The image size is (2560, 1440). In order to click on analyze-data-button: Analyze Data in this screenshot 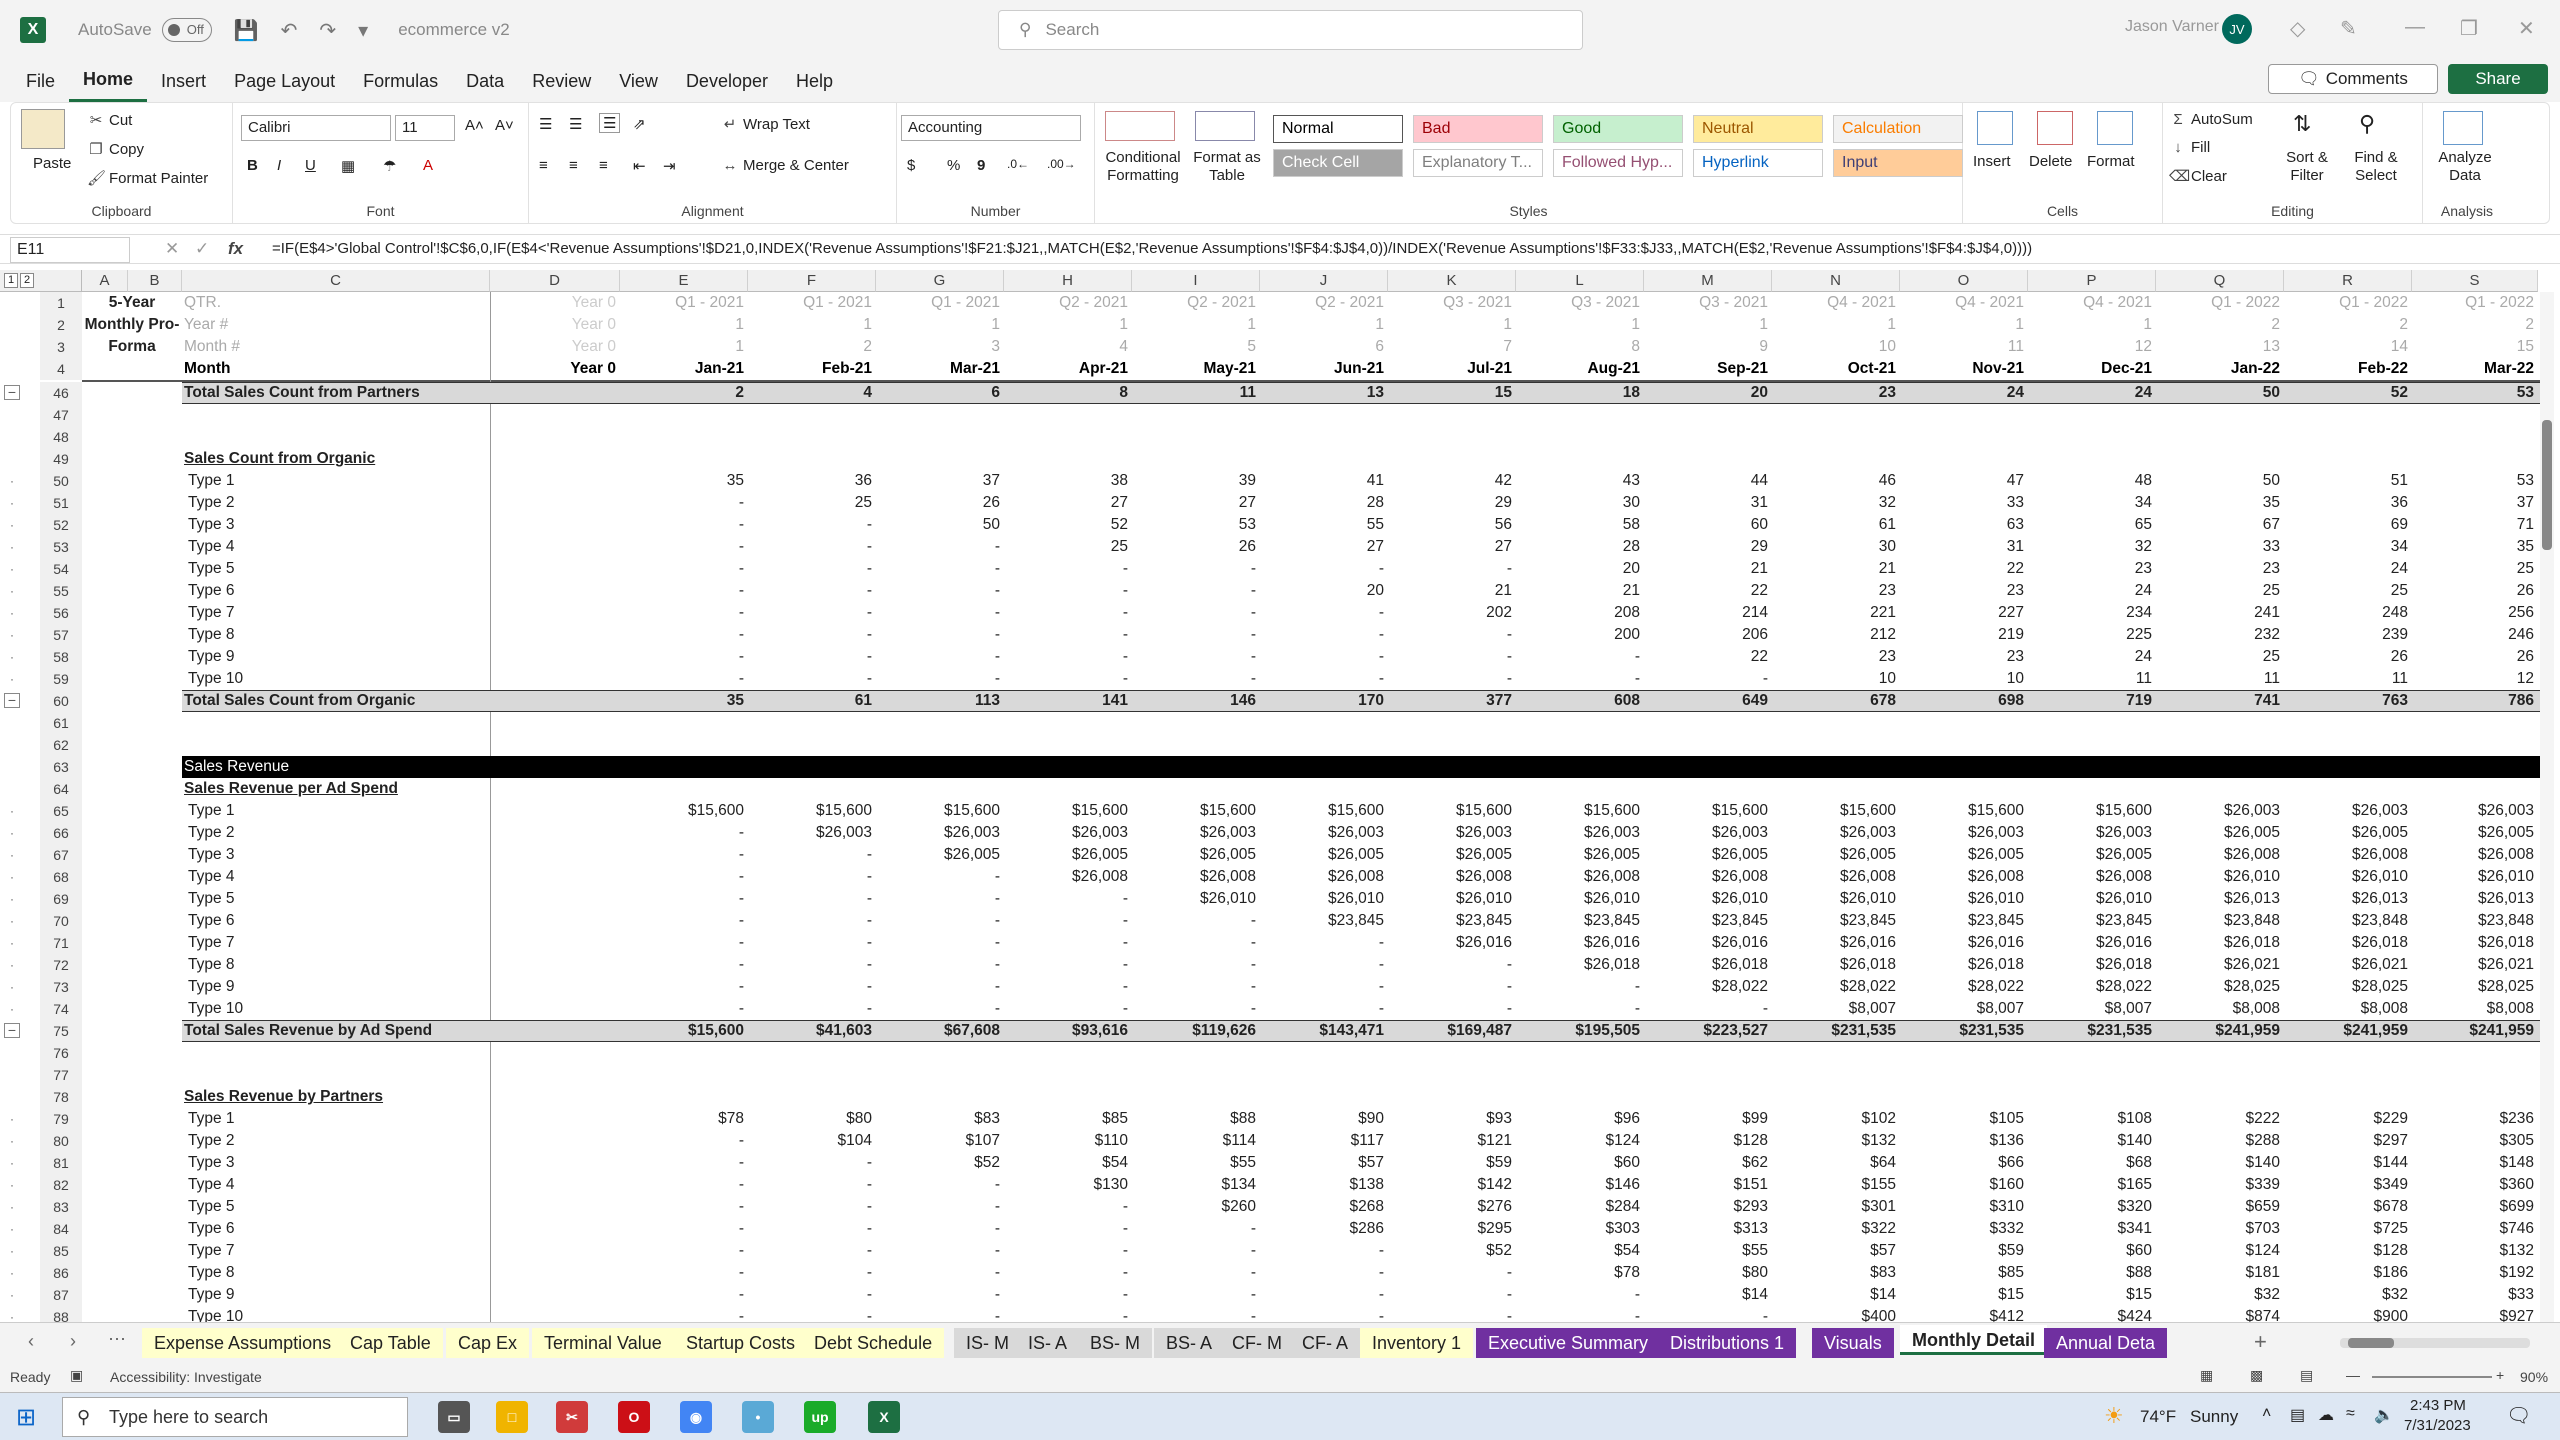, I will do `click(2465, 167)`.